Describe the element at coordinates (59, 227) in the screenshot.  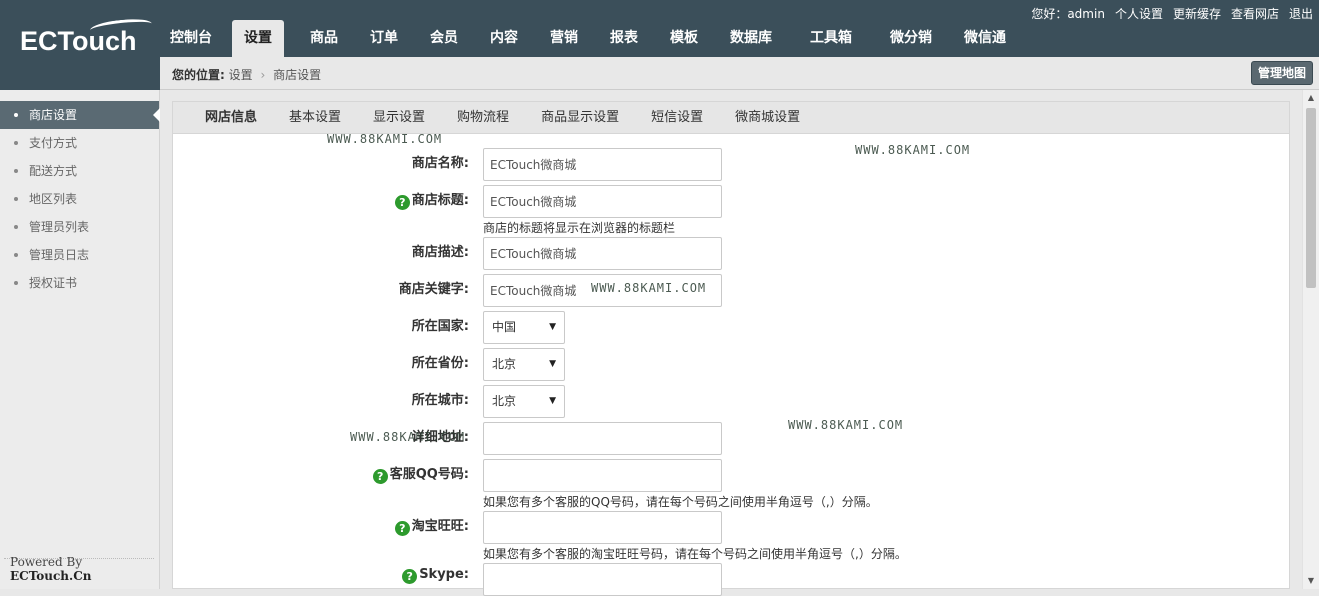
I see `sidebar-item-label: 管理员列表` at that location.